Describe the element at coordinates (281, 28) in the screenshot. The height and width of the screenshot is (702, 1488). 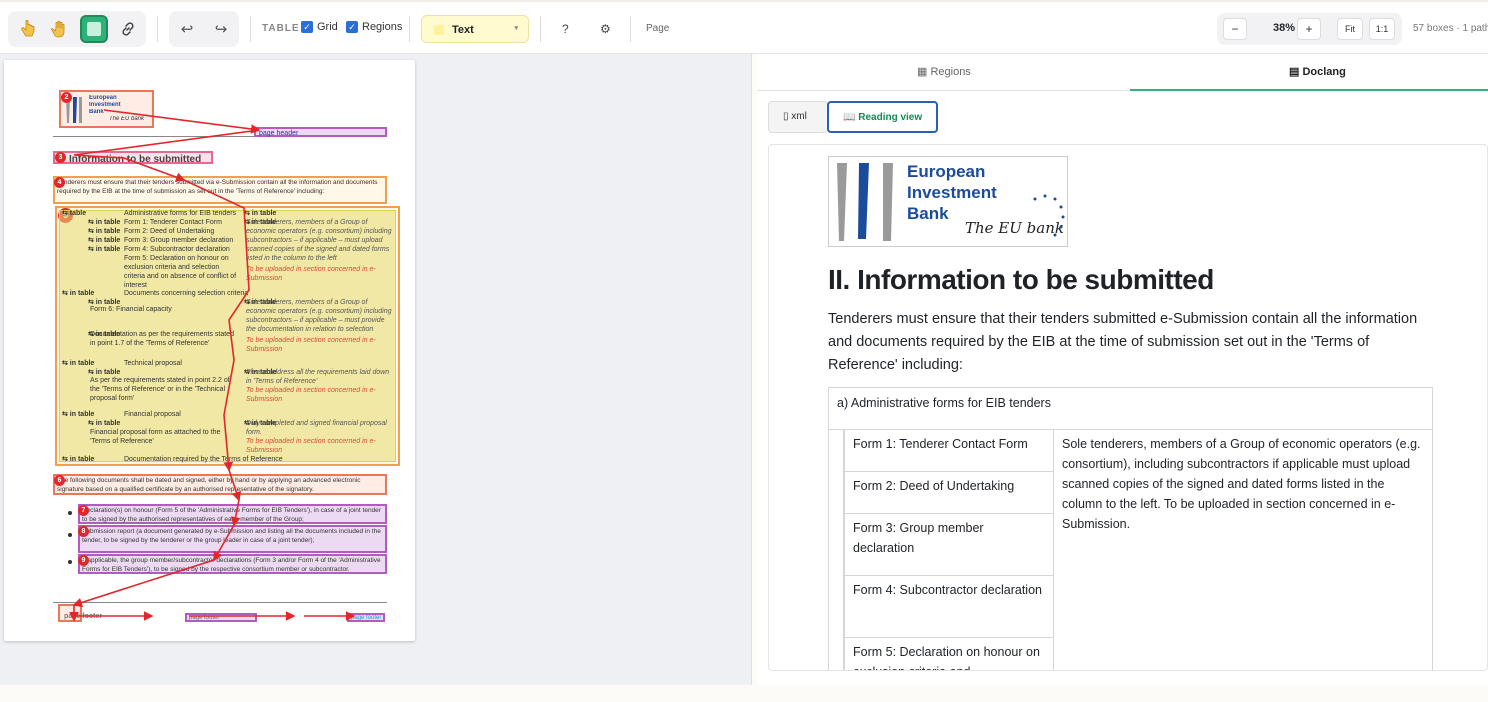
I see `table-label: TABLE` at that location.